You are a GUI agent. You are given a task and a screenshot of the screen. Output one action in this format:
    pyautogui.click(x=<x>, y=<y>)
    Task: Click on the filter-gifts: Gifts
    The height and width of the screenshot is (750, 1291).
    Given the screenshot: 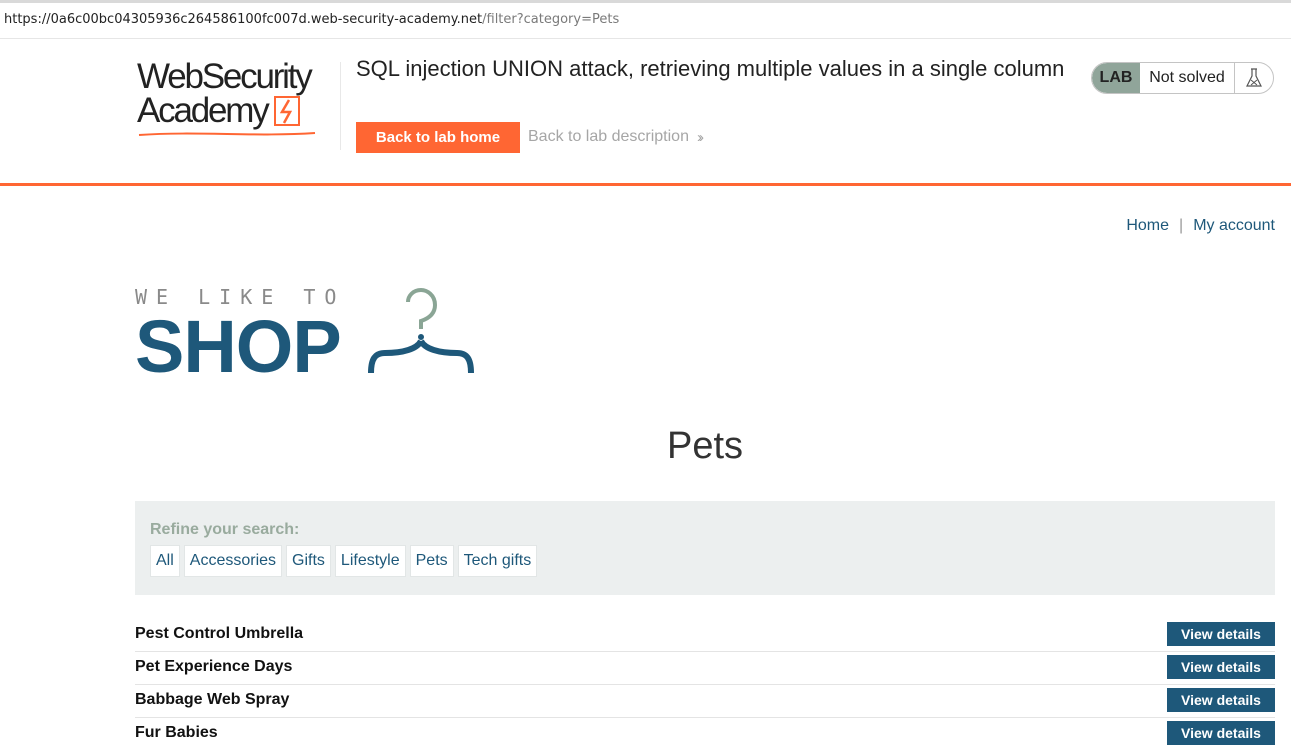 What is the action you would take?
    pyautogui.click(x=308, y=561)
    